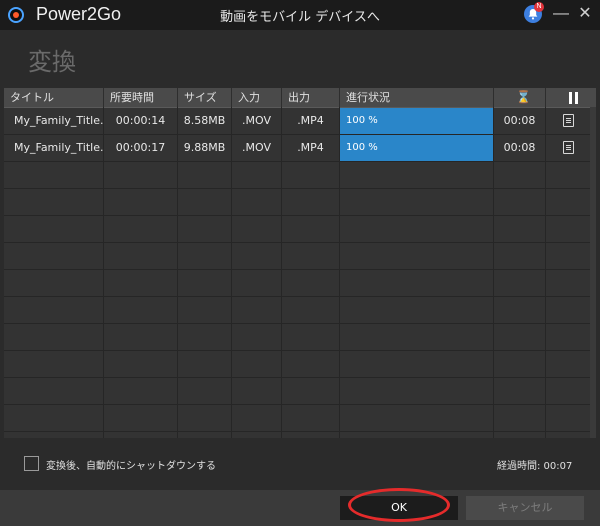  Describe the element at coordinates (141, 97) in the screenshot. I see `column-header-duration: 所要時間` at that location.